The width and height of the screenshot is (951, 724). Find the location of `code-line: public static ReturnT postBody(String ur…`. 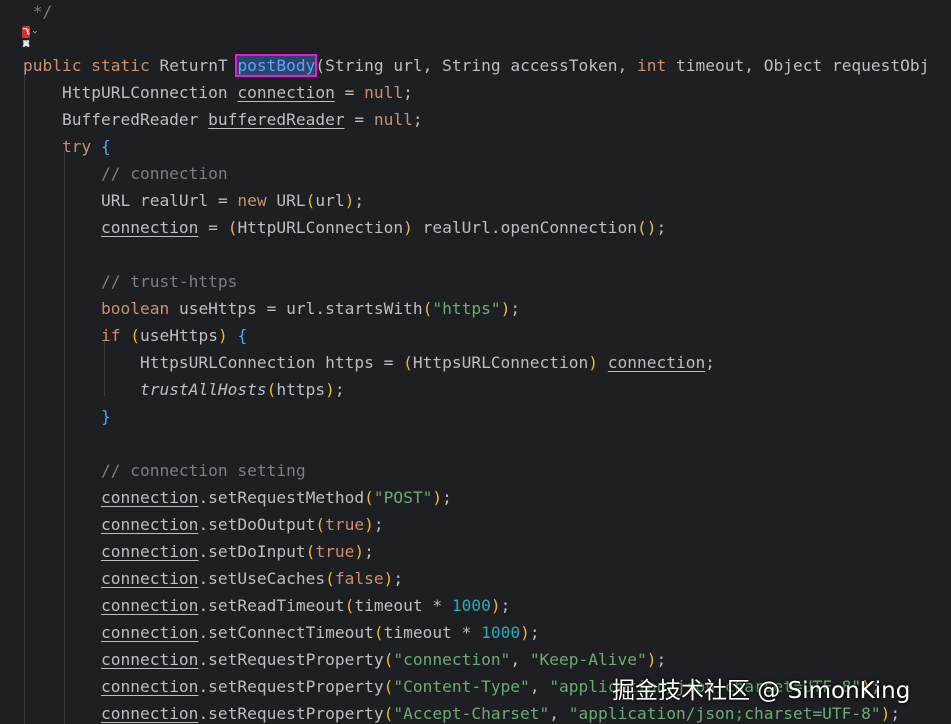

code-line: public static ReturnT postBody(String ur… is located at coordinates (476, 65).